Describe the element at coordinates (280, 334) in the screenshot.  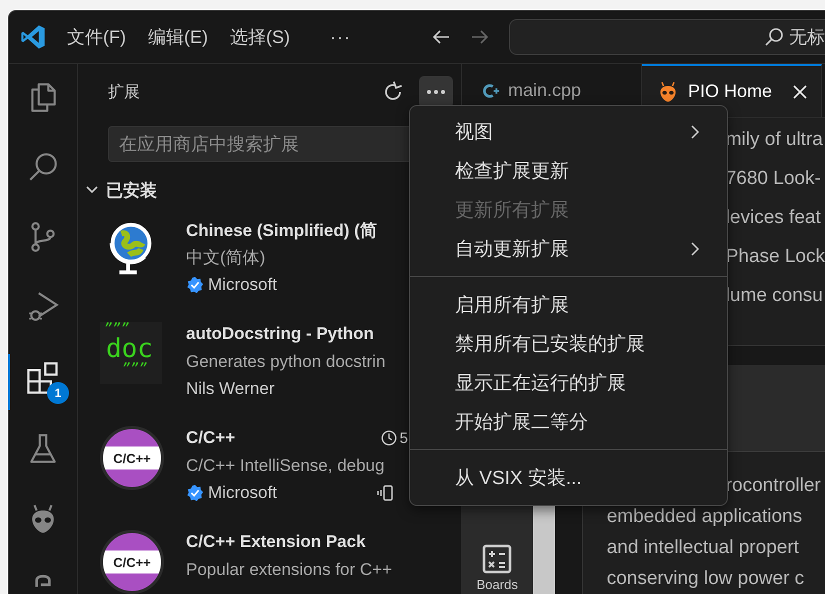
I see `extension-name: autoDocstring - Python` at that location.